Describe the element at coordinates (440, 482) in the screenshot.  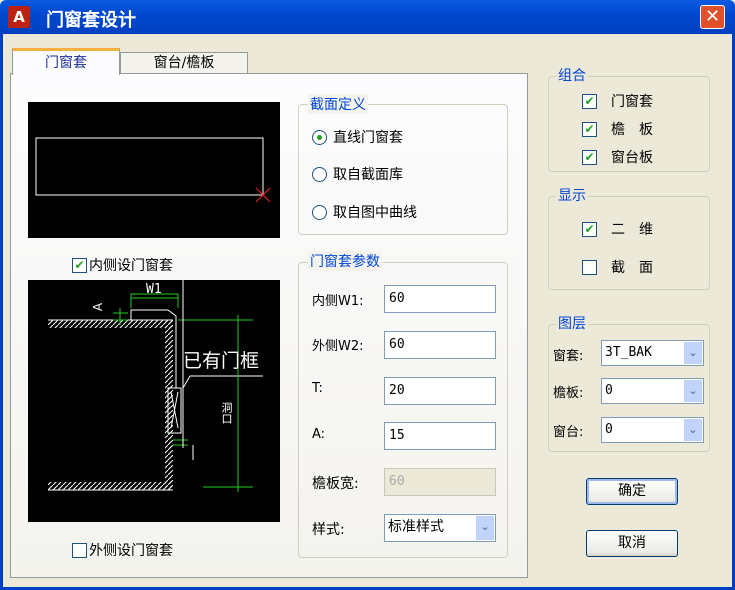
I see `eave-width-input: 60` at that location.